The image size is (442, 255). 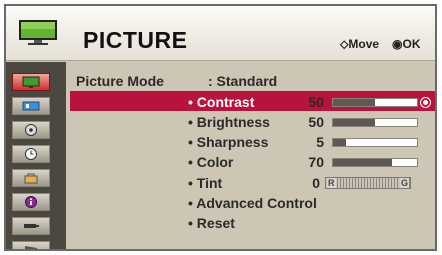 I want to click on contrast-level, so click(x=354, y=102).